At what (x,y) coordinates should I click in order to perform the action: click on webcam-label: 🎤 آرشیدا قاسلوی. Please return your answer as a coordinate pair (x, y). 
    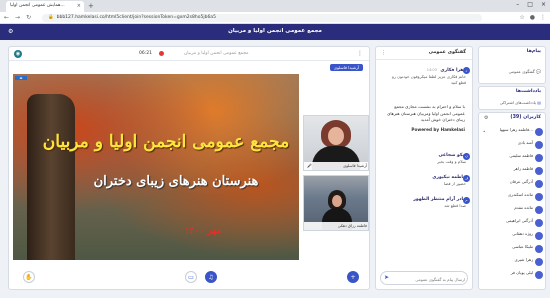
    Looking at the image, I should click on (336, 166).